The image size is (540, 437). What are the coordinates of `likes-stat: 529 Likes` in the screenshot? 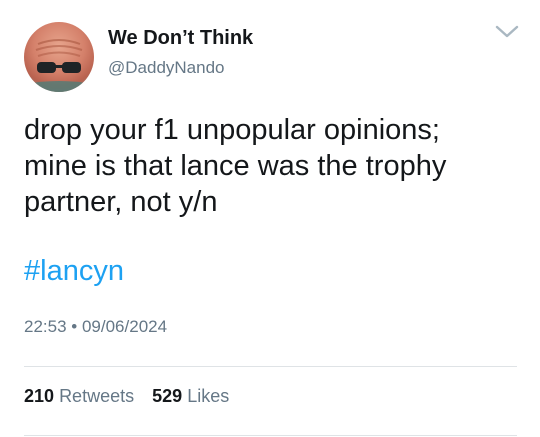 It's located at (190, 396).